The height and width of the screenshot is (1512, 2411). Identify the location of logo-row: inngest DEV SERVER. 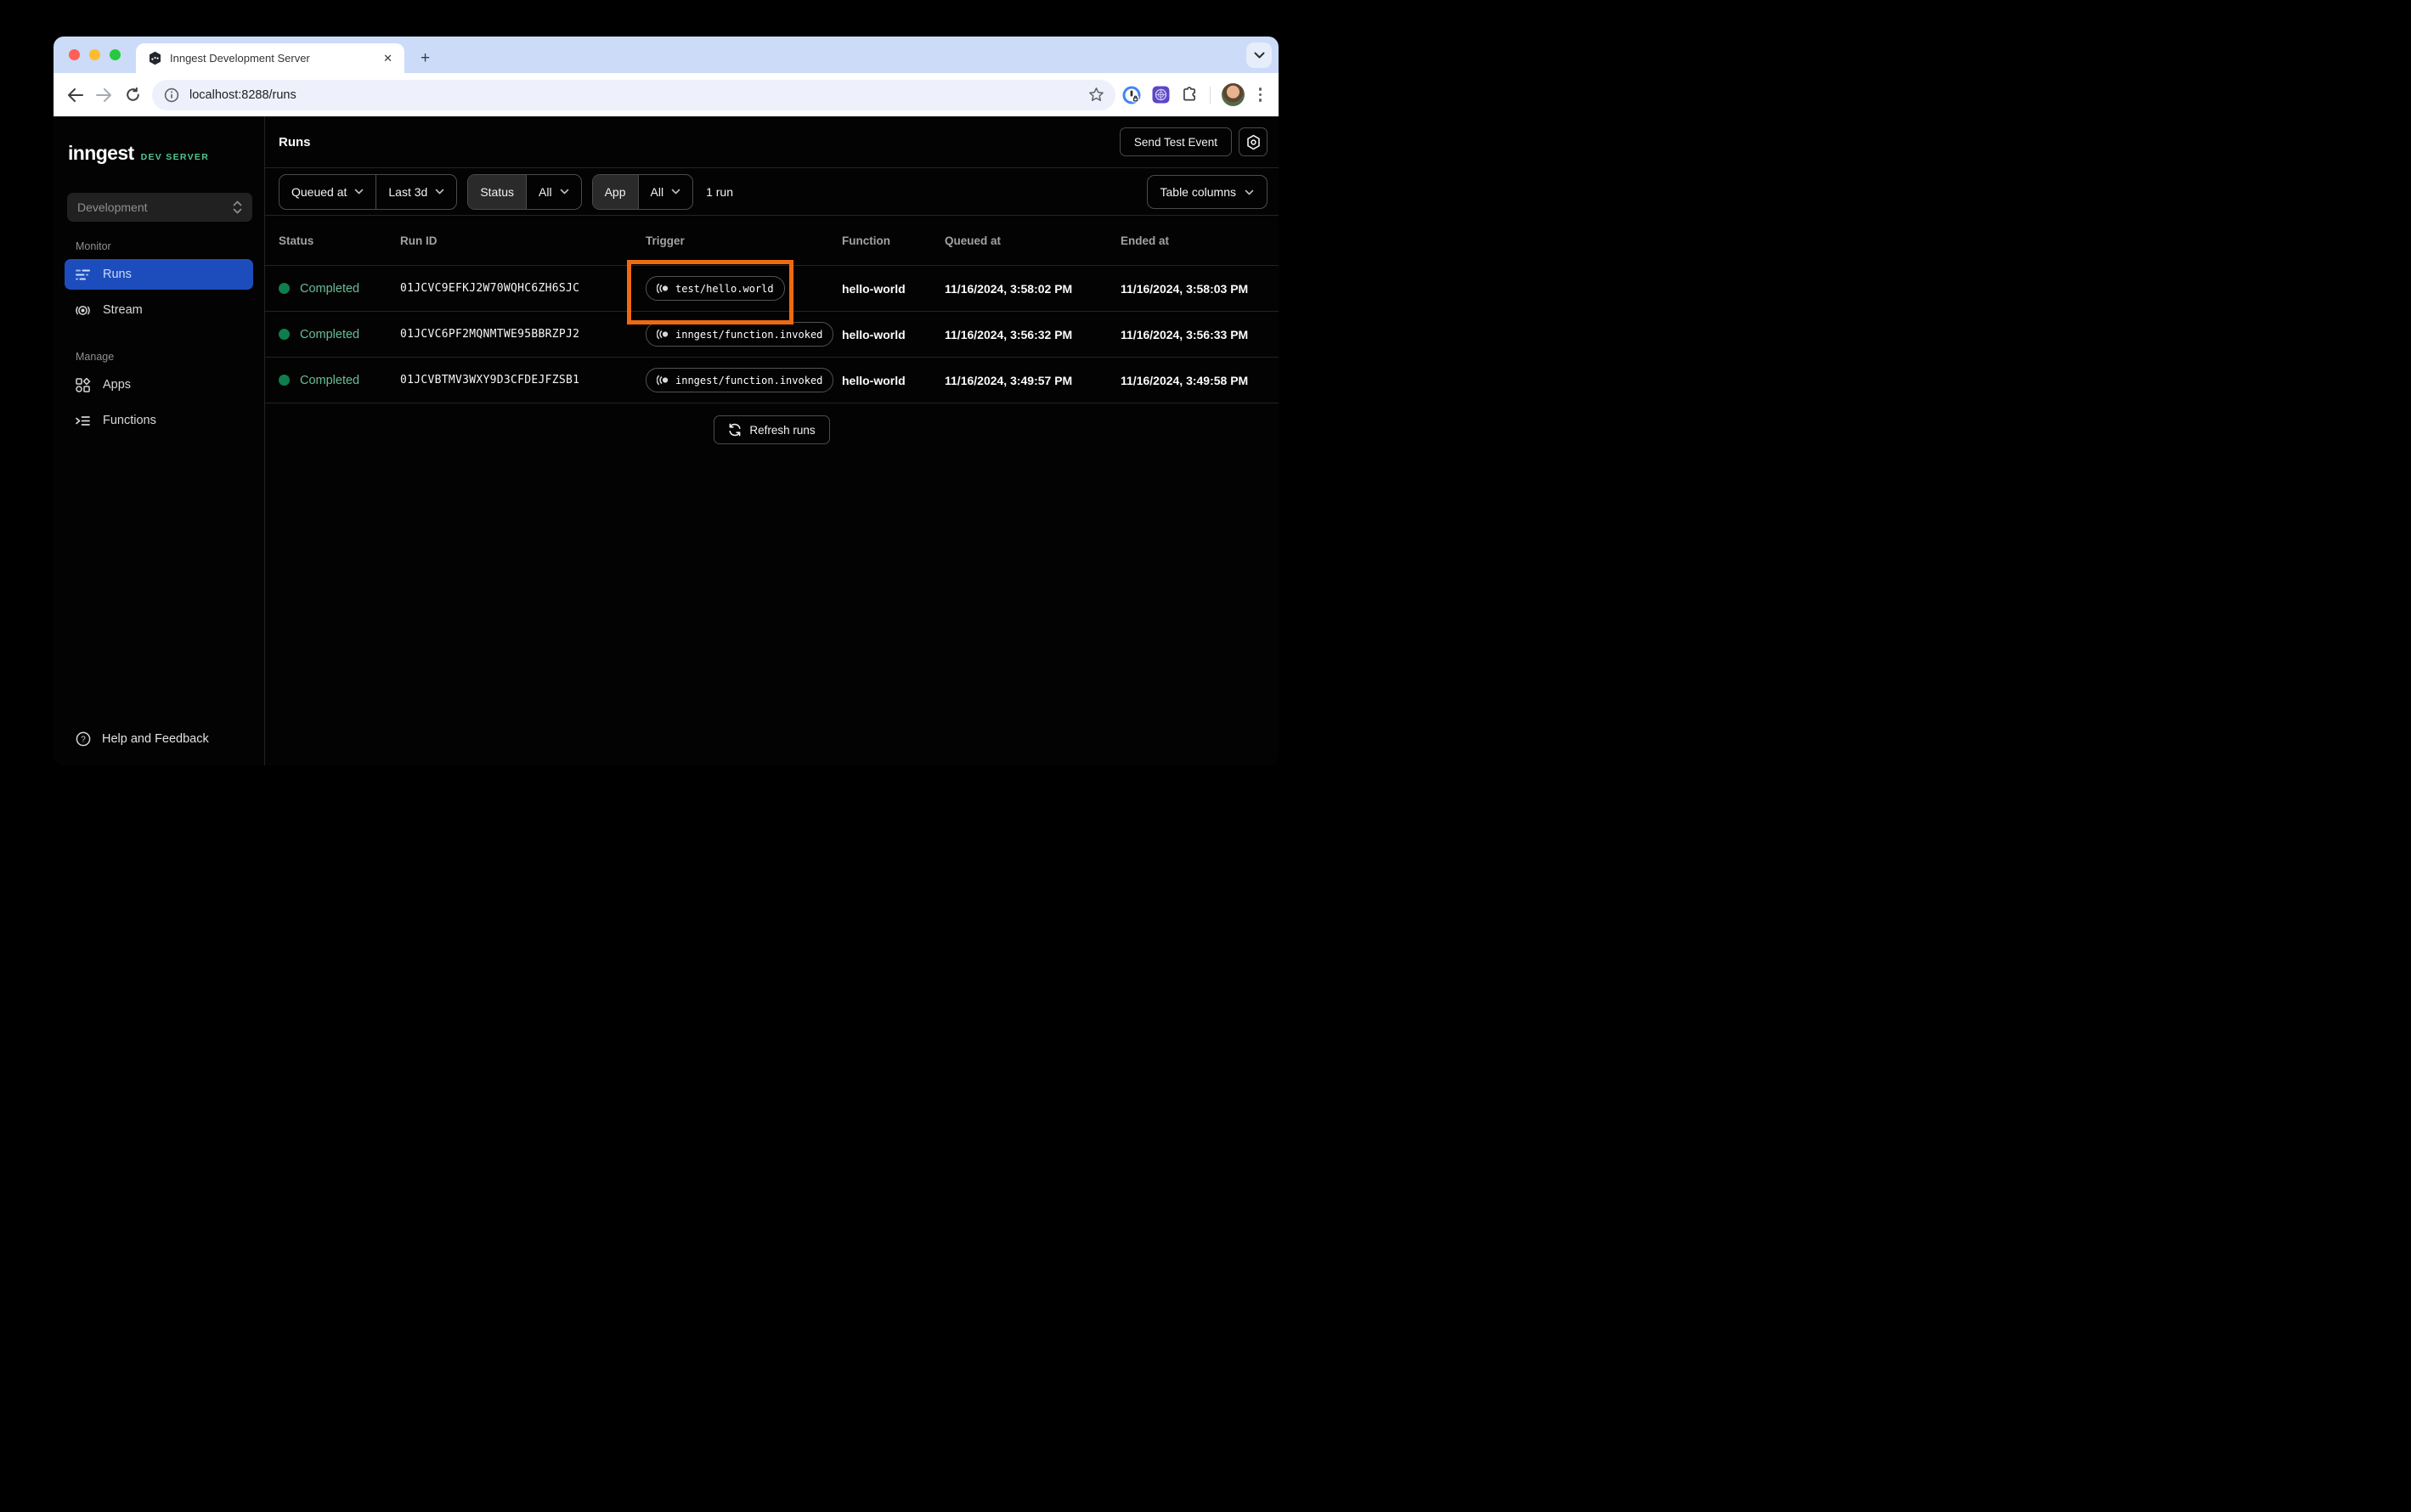
(166, 153).